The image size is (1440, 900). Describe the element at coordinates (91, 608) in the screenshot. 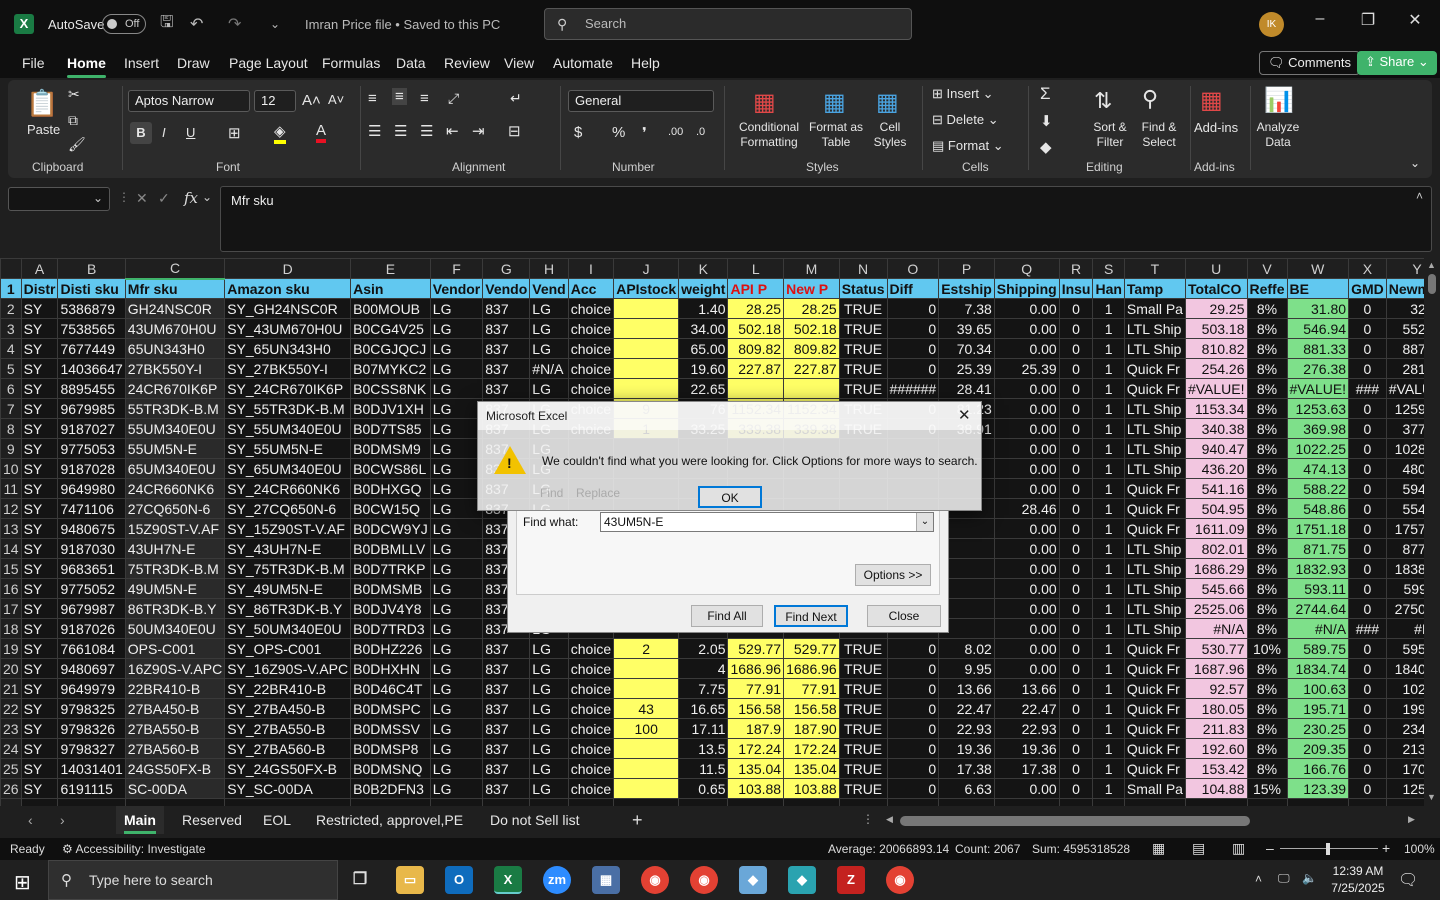

I see `table-cell: 9679987` at that location.